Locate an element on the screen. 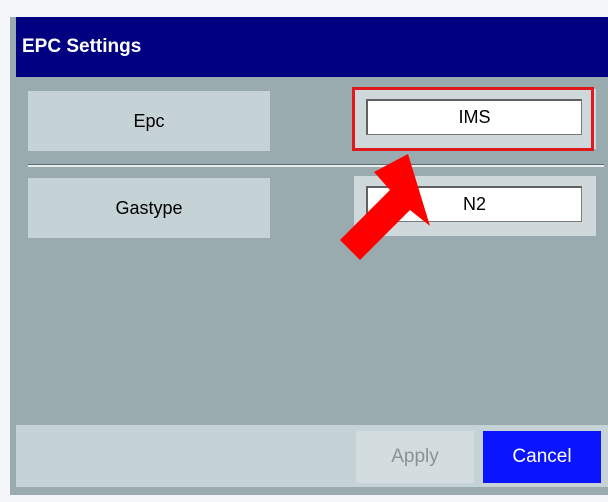  epc-value-container: IMS is located at coordinates (475, 119).